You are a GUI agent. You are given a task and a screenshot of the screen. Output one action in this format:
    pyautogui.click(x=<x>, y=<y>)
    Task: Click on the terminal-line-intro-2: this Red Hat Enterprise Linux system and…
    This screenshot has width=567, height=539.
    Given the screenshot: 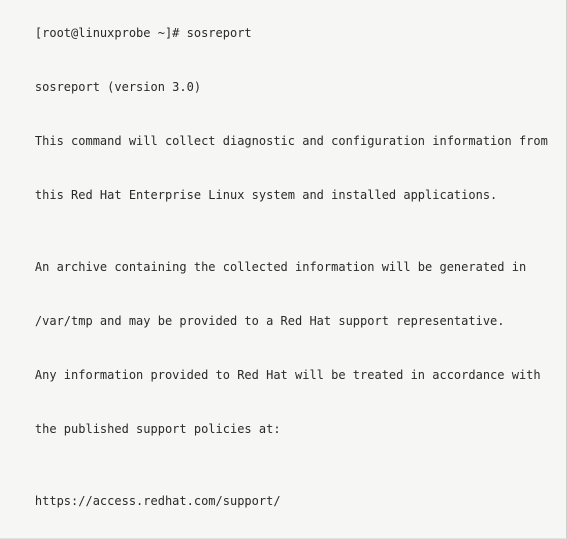 What is the action you would take?
    pyautogui.click(x=286, y=195)
    